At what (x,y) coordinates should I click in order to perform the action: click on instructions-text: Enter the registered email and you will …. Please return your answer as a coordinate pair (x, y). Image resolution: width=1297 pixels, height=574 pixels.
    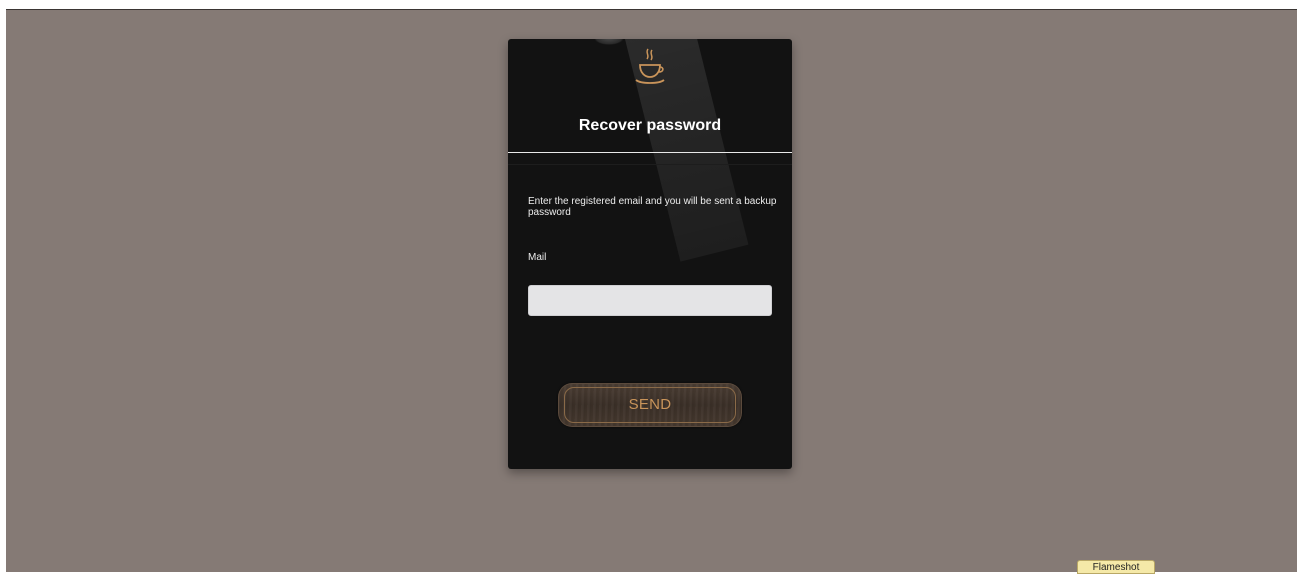
    Looking at the image, I should click on (652, 207).